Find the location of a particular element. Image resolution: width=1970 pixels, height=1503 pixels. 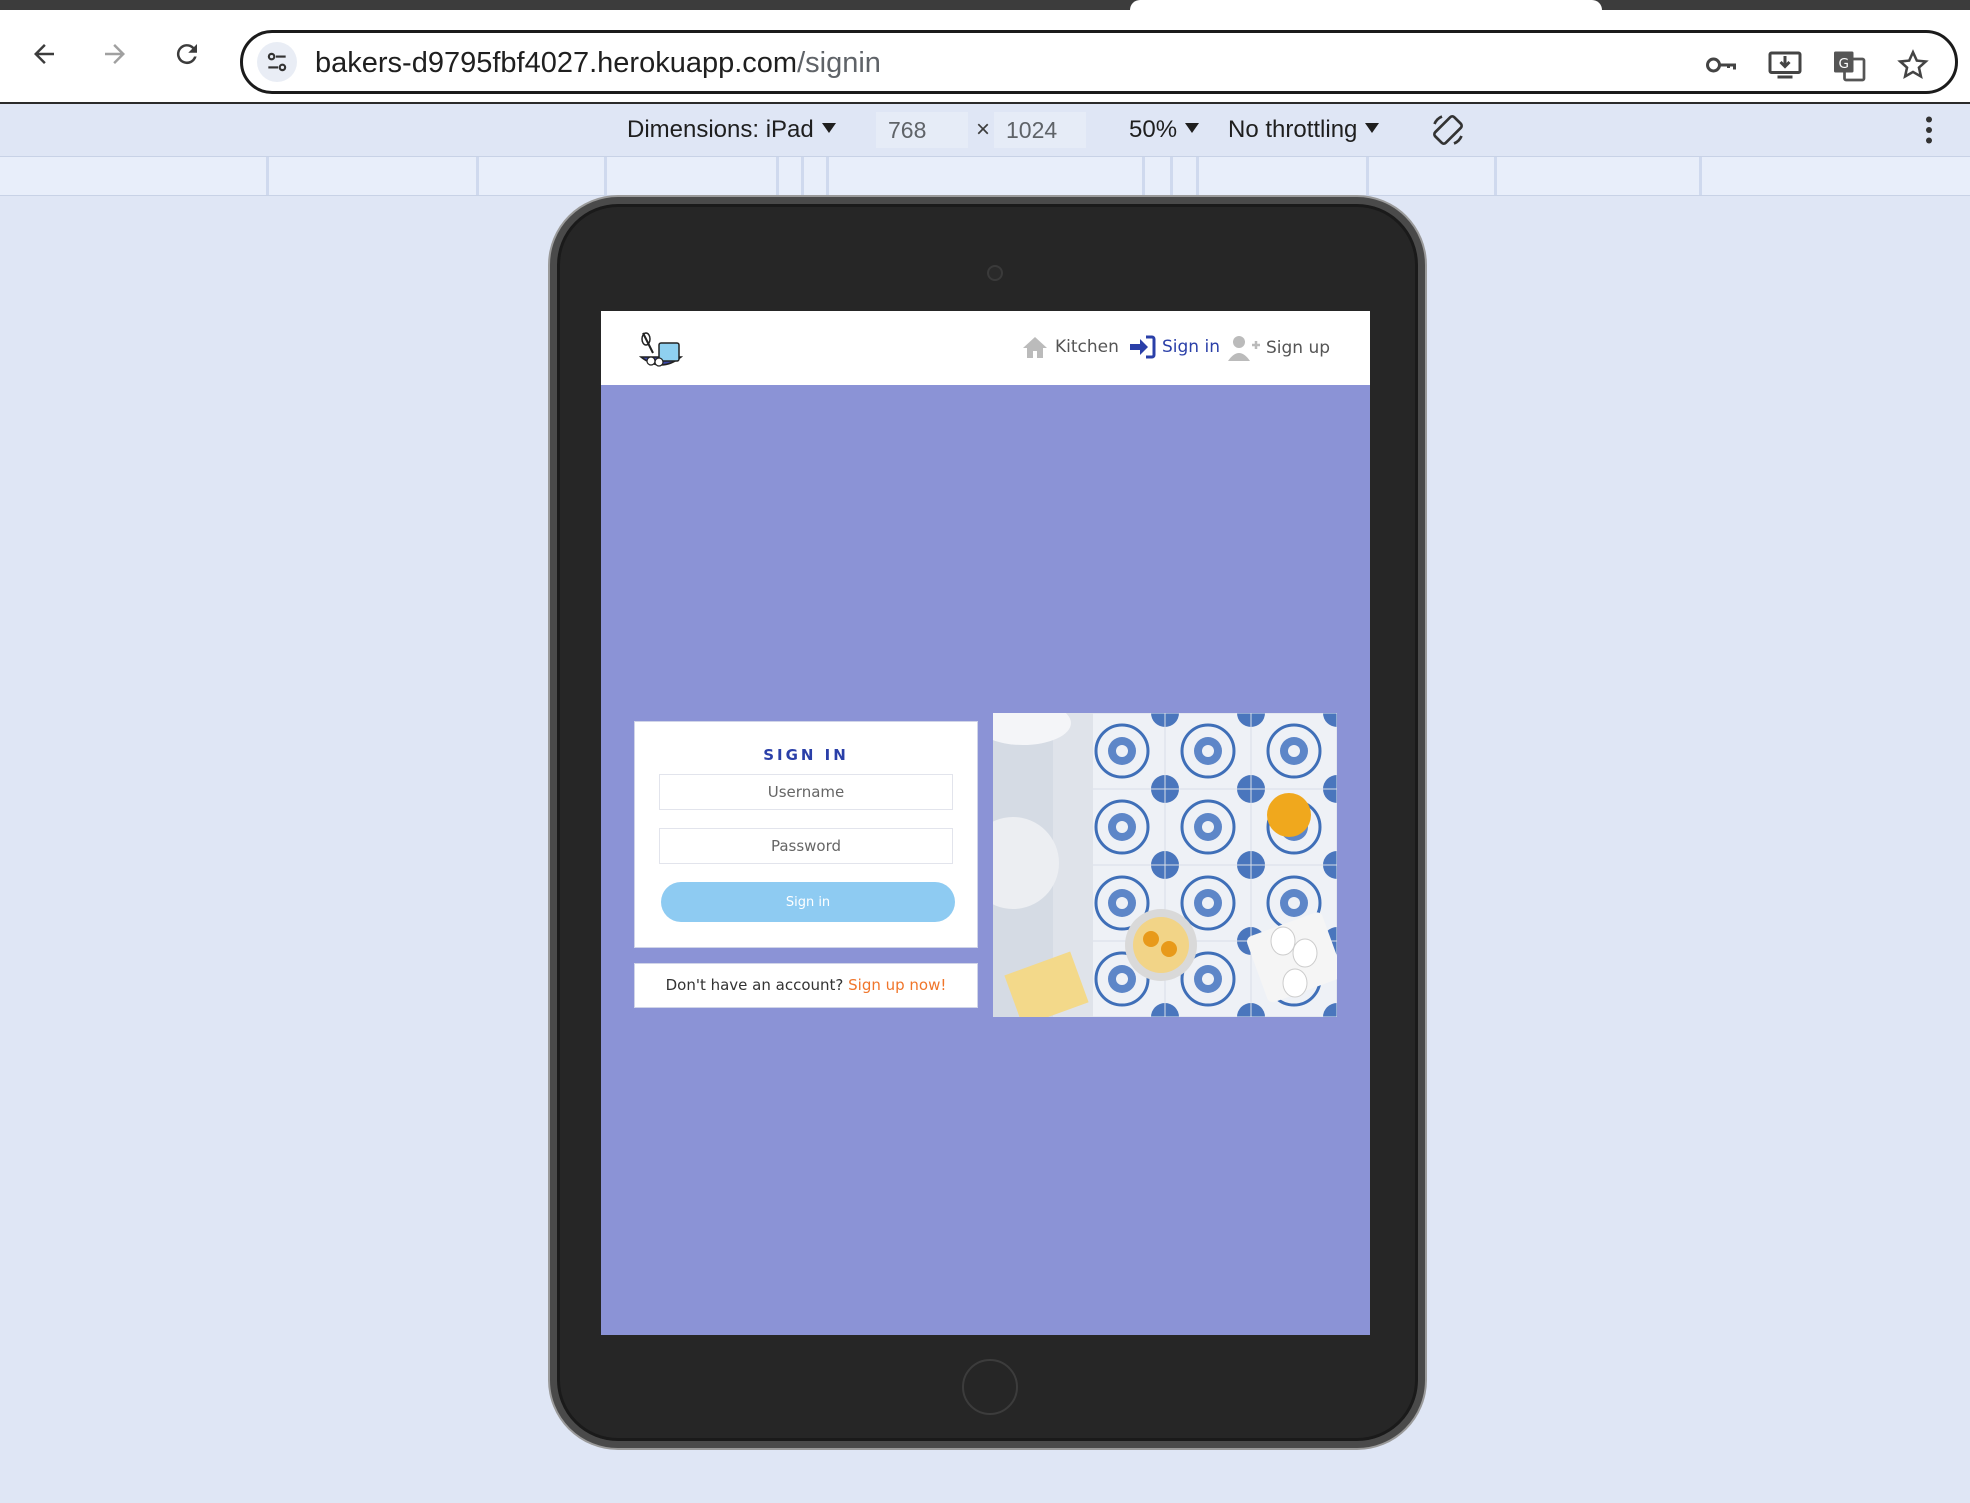

home-button is located at coordinates (990, 1387).